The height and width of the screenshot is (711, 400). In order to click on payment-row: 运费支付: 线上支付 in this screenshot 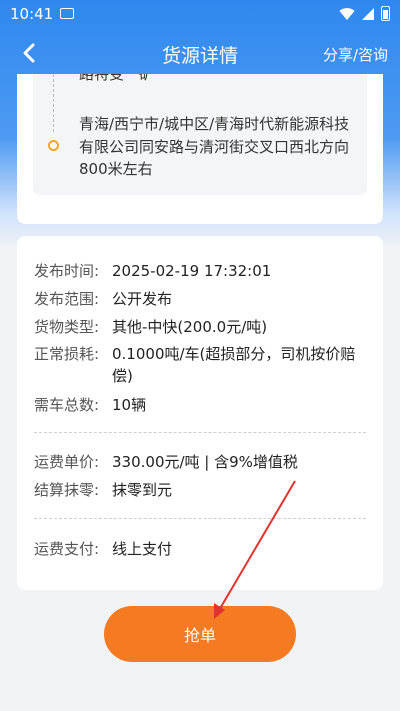, I will do `click(204, 549)`.